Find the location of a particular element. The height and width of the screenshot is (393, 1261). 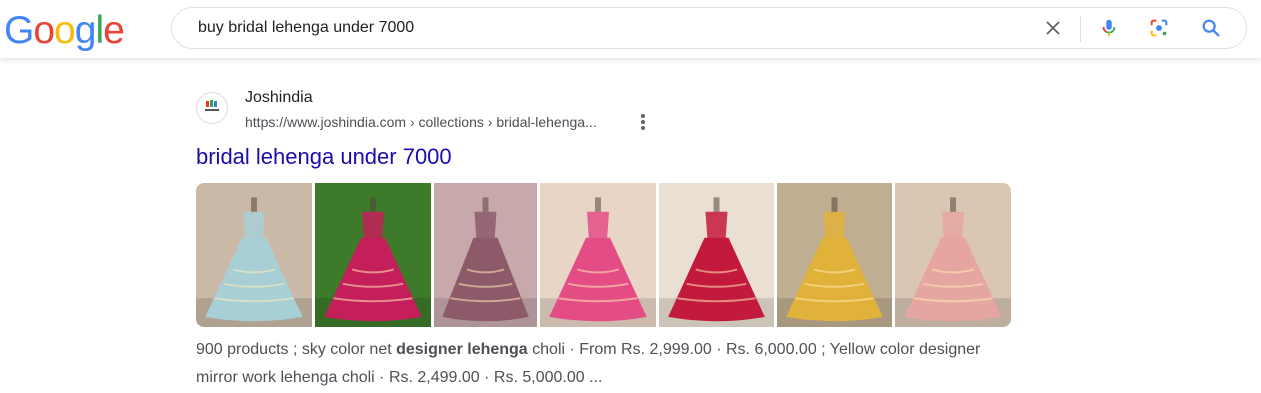

logo-letter: g is located at coordinates (85, 30).